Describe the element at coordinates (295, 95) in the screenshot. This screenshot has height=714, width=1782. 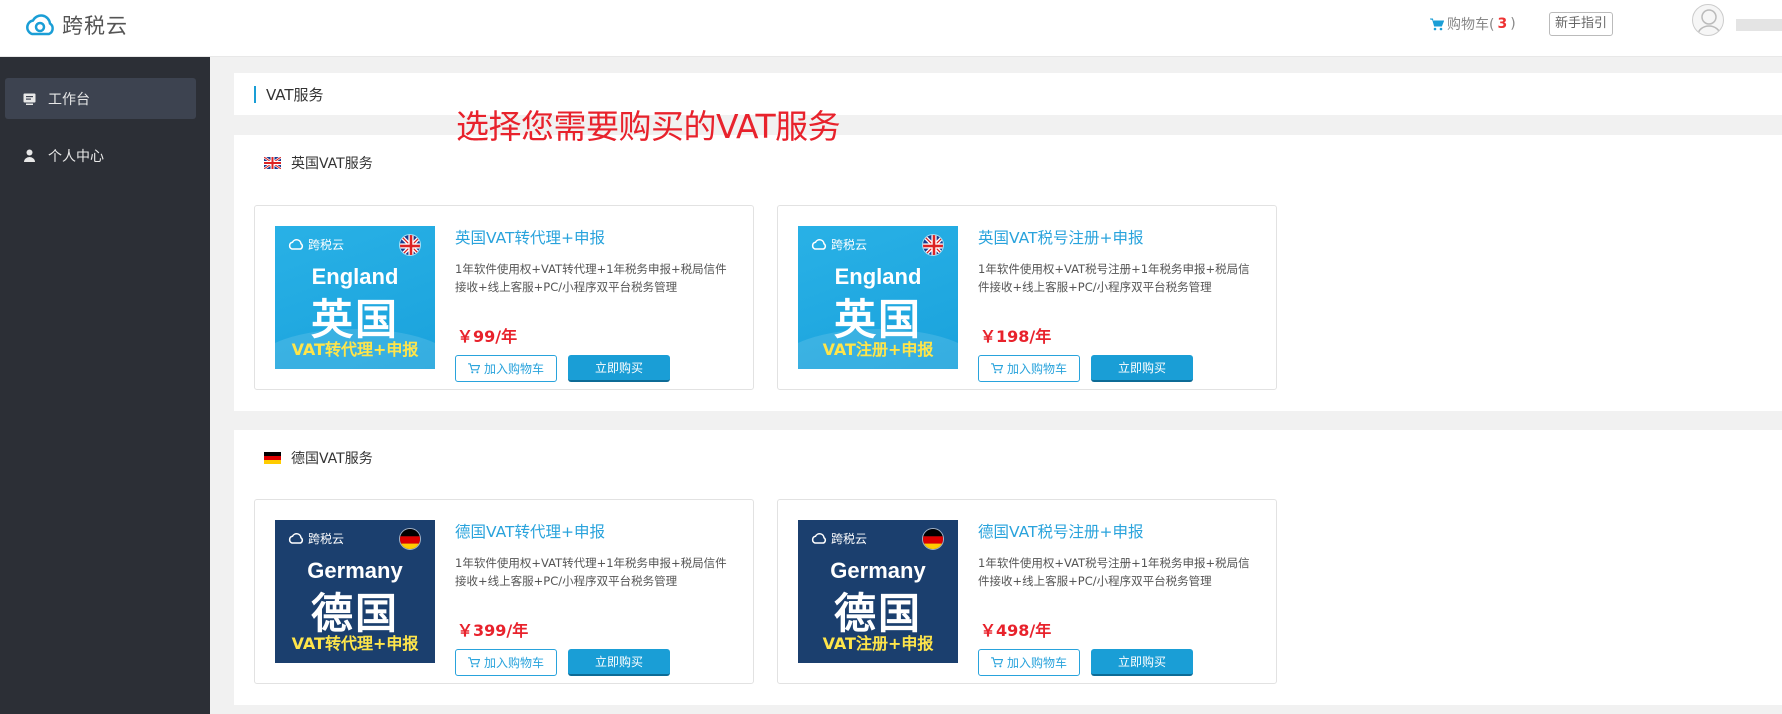
I see `page-title: VAT服务` at that location.